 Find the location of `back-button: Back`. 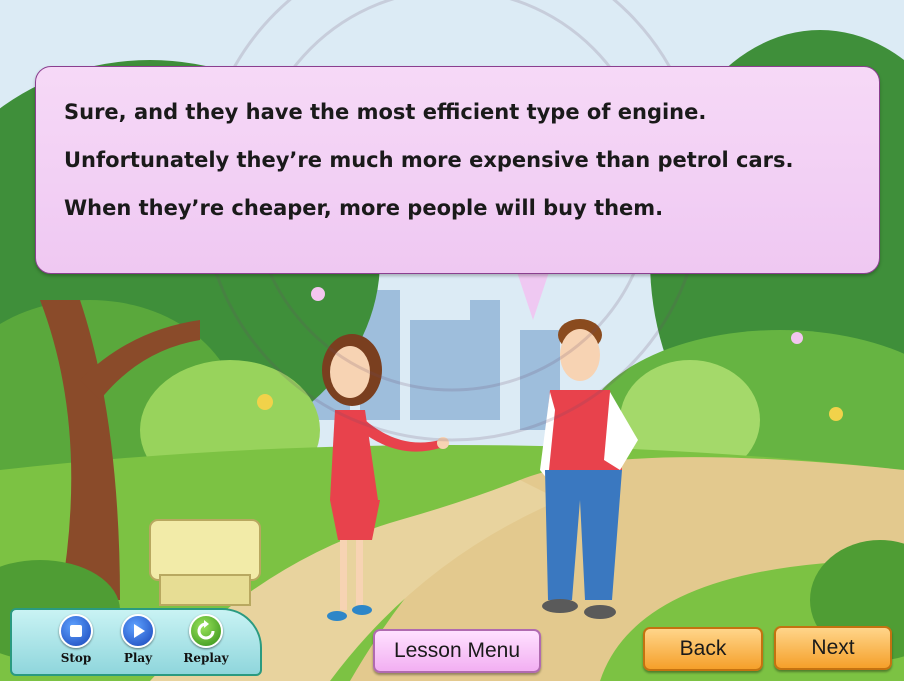

back-button: Back is located at coordinates (703, 649).